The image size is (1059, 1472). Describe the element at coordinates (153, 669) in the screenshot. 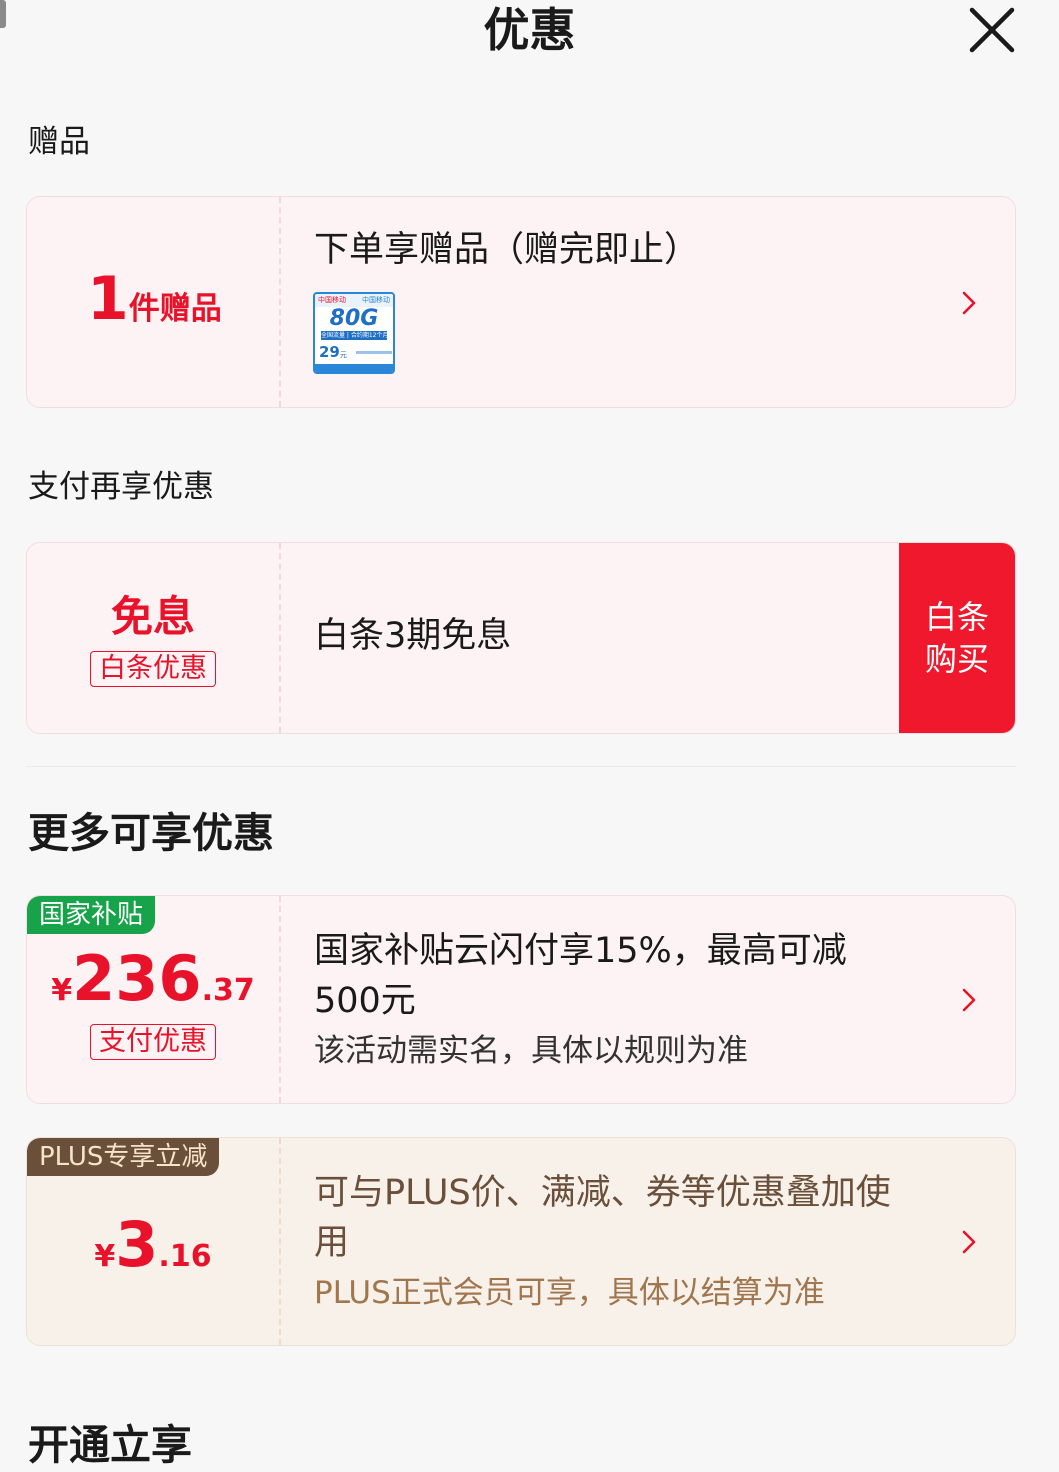

I see `baitiao-tag: 白条优惠` at that location.